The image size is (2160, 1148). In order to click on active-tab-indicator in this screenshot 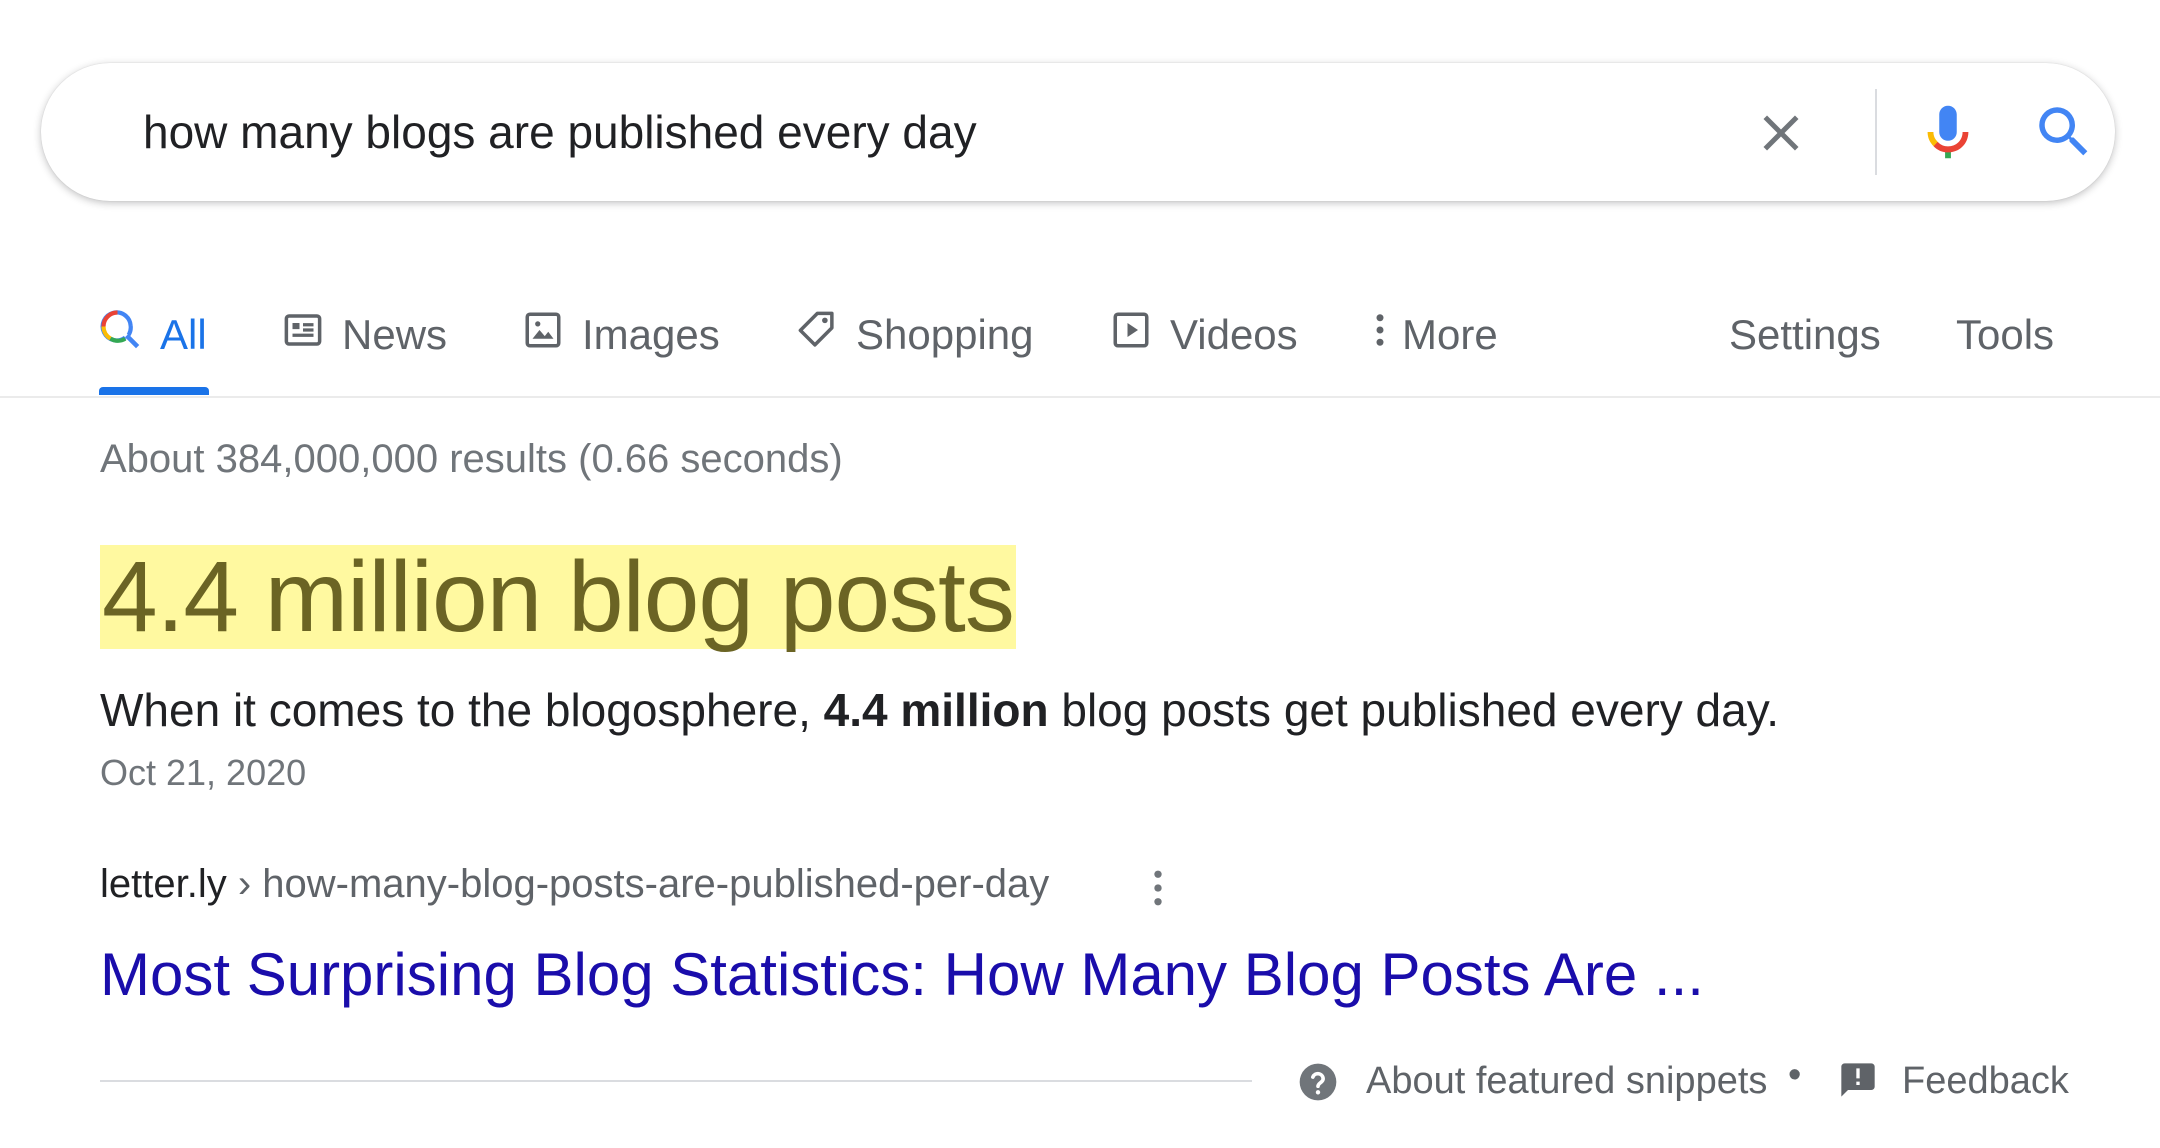, I will do `click(154, 391)`.